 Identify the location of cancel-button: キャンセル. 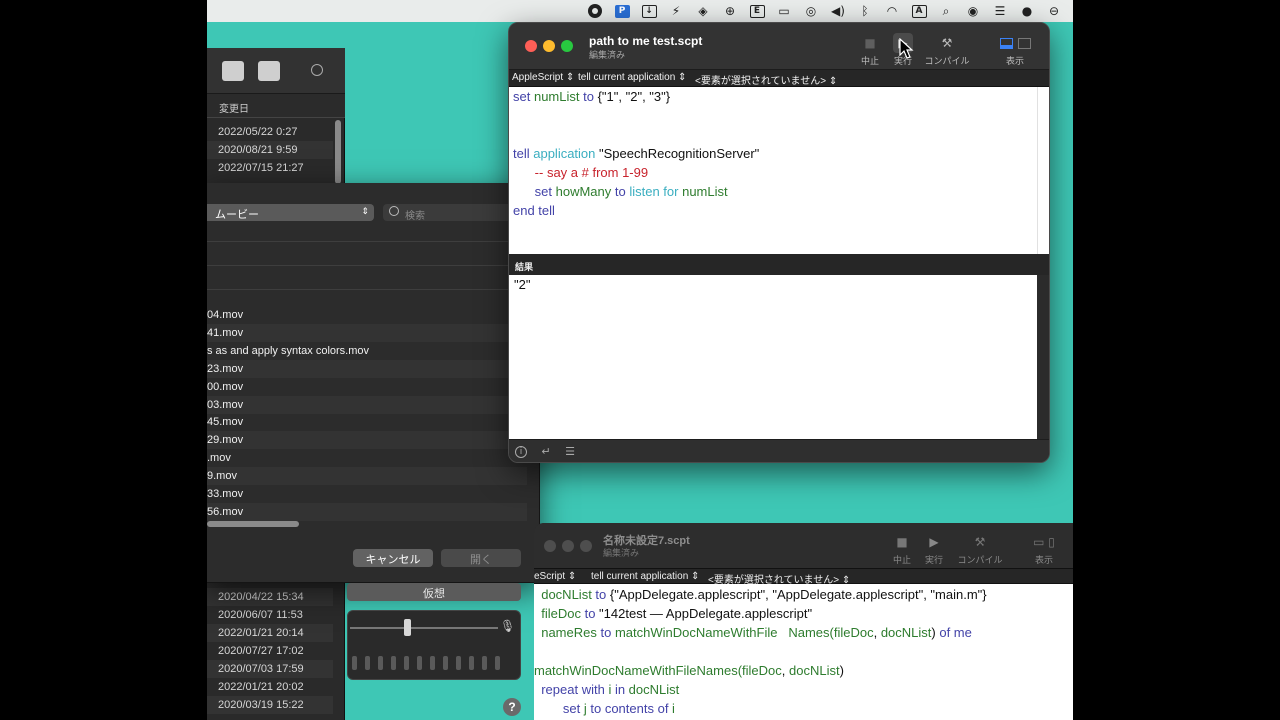
(393, 558).